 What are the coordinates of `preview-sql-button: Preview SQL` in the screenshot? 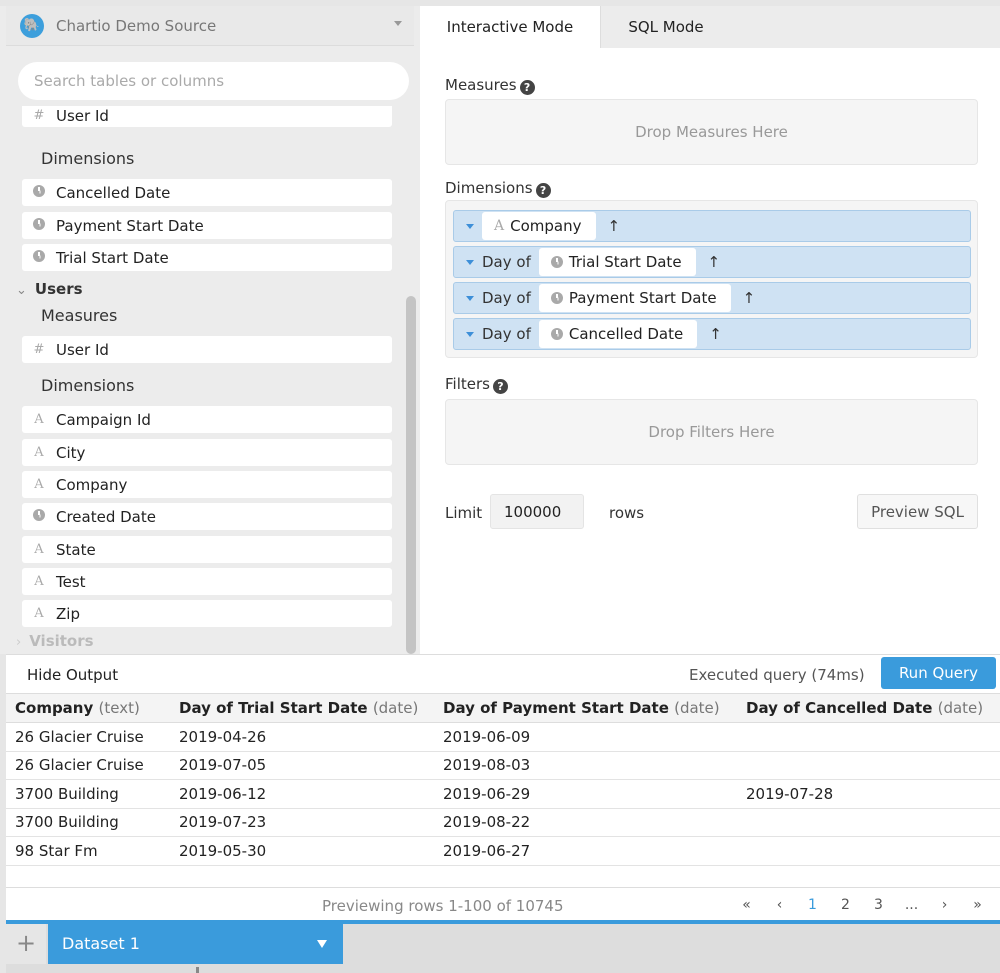 It's located at (917, 511).